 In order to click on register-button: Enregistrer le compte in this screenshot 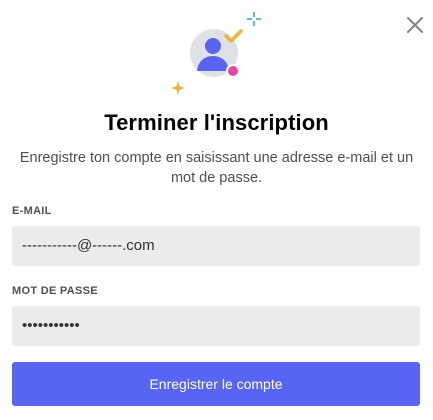, I will do `click(216, 384)`.